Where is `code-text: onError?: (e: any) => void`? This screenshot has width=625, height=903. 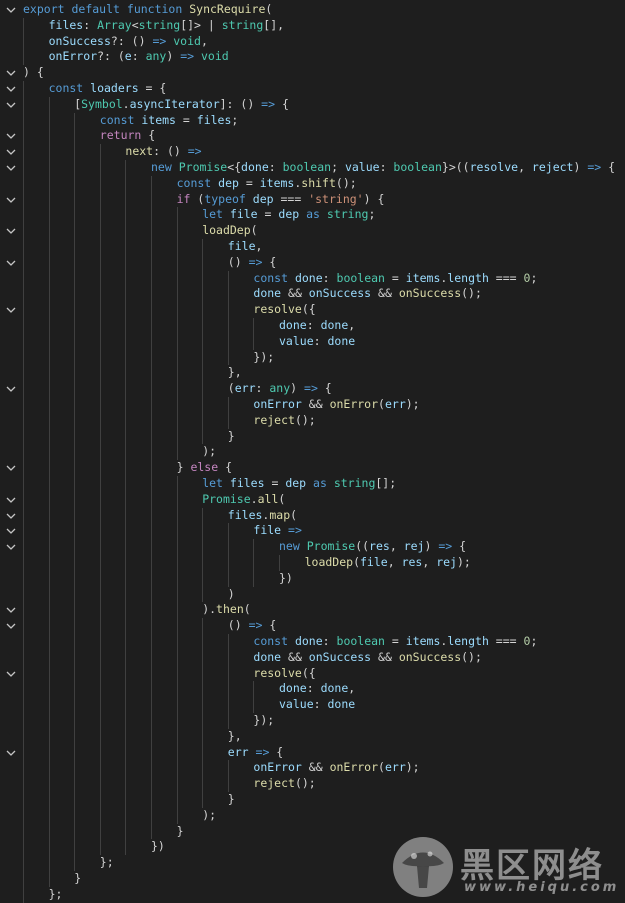 code-text: onError?: (e: any) => void is located at coordinates (139, 57).